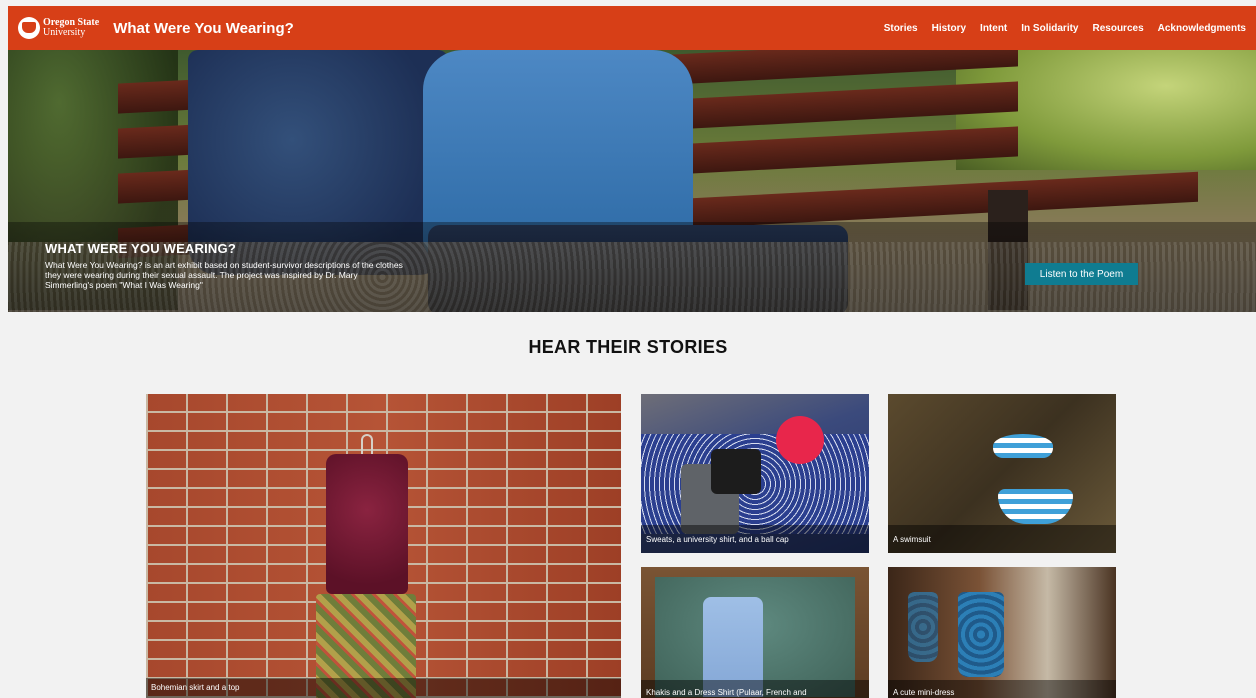 Image resolution: width=1256 pixels, height=698 pixels. What do you see at coordinates (1023, 446) in the screenshot?
I see `story-image-bikini-top` at bounding box center [1023, 446].